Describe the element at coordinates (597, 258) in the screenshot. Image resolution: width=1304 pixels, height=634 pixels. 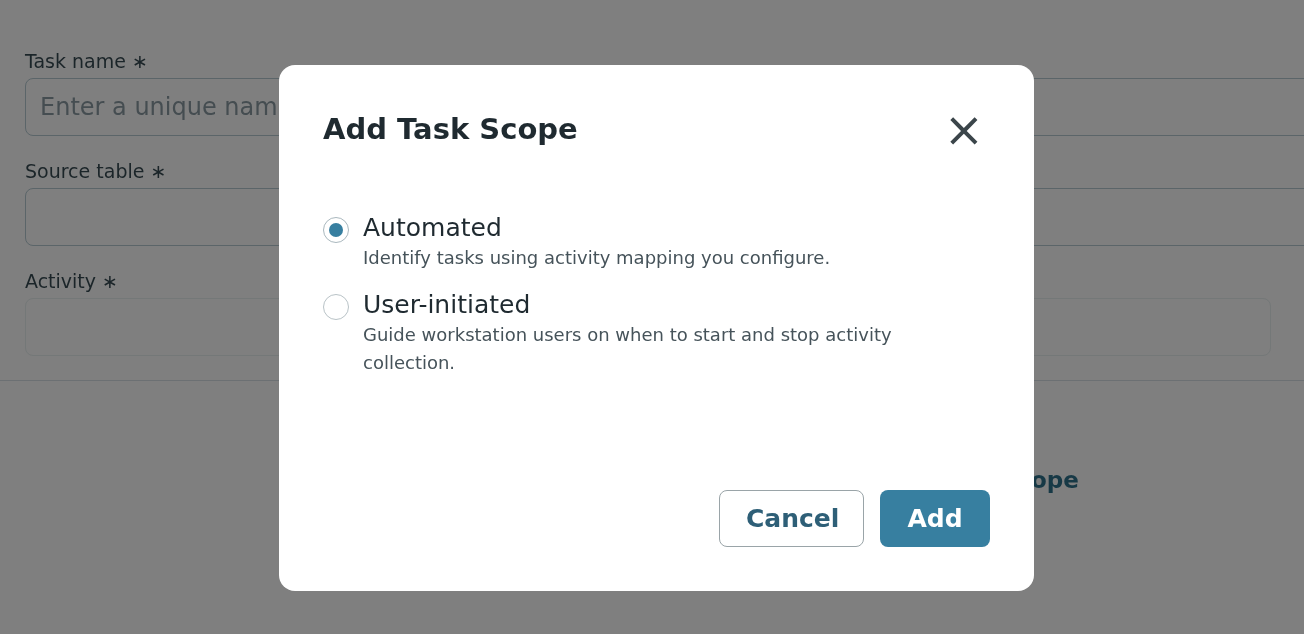
I see `option-description: Identify tasks using activity mapping you configure.` at that location.